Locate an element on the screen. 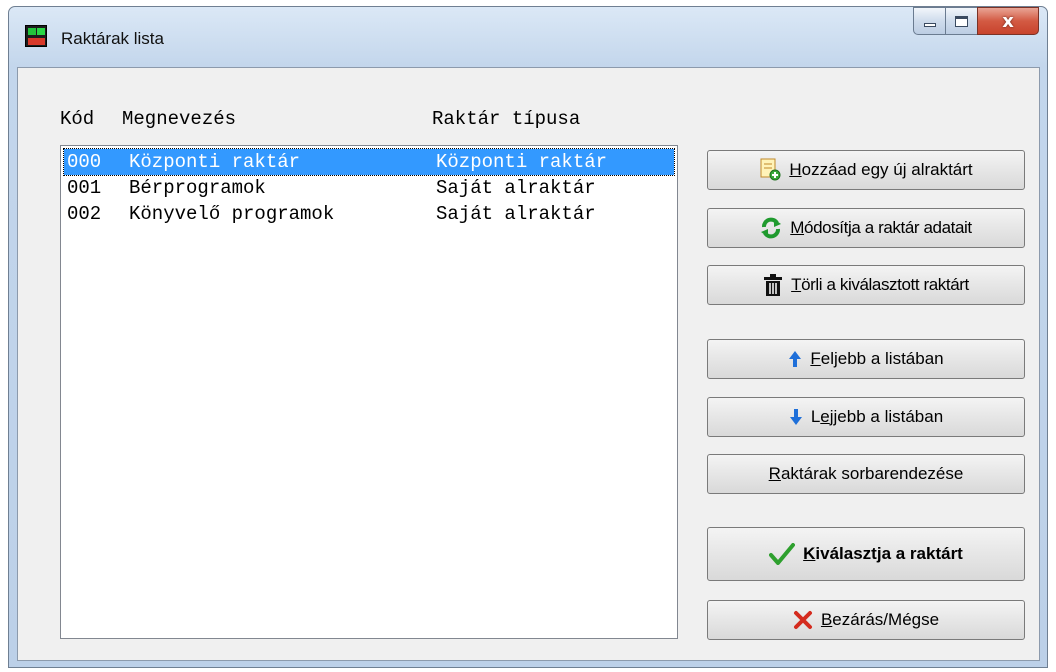 This screenshot has width=1056, height=672. select-warehouse-button: Kiválasztja a raktárt is located at coordinates (866, 554).